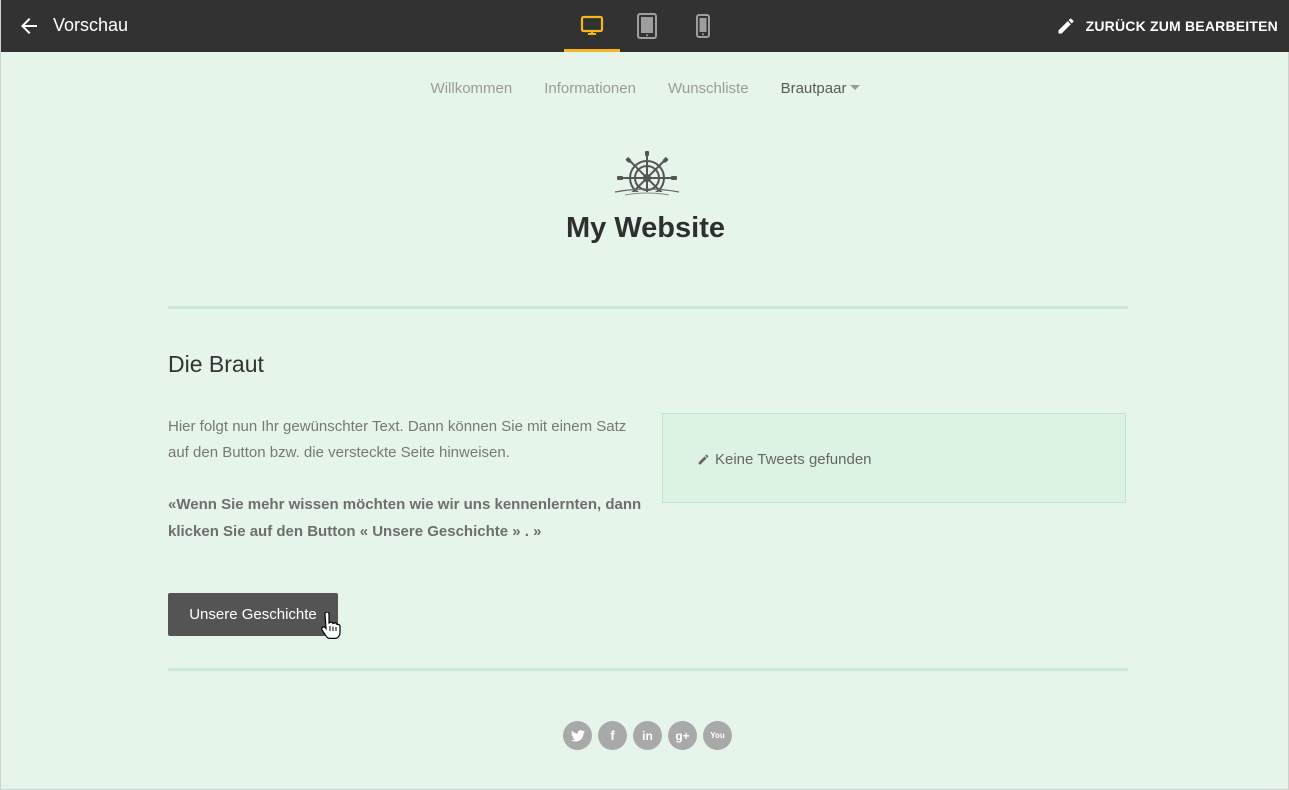 The image size is (1289, 790). I want to click on desktop-view-button, so click(592, 26).